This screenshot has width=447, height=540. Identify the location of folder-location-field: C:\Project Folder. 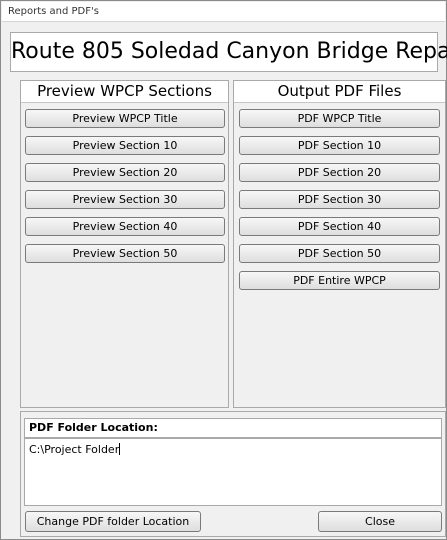
(233, 472).